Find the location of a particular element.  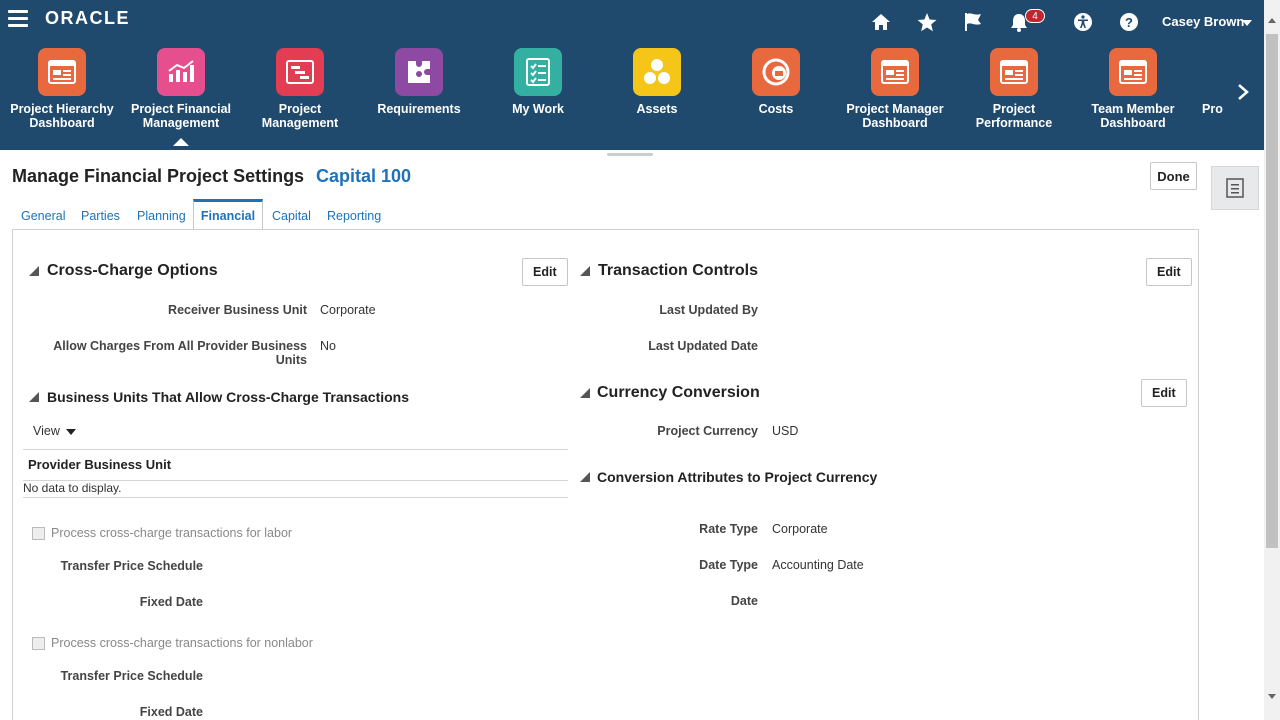

tile-requirements: Requirements is located at coordinates (419, 89).